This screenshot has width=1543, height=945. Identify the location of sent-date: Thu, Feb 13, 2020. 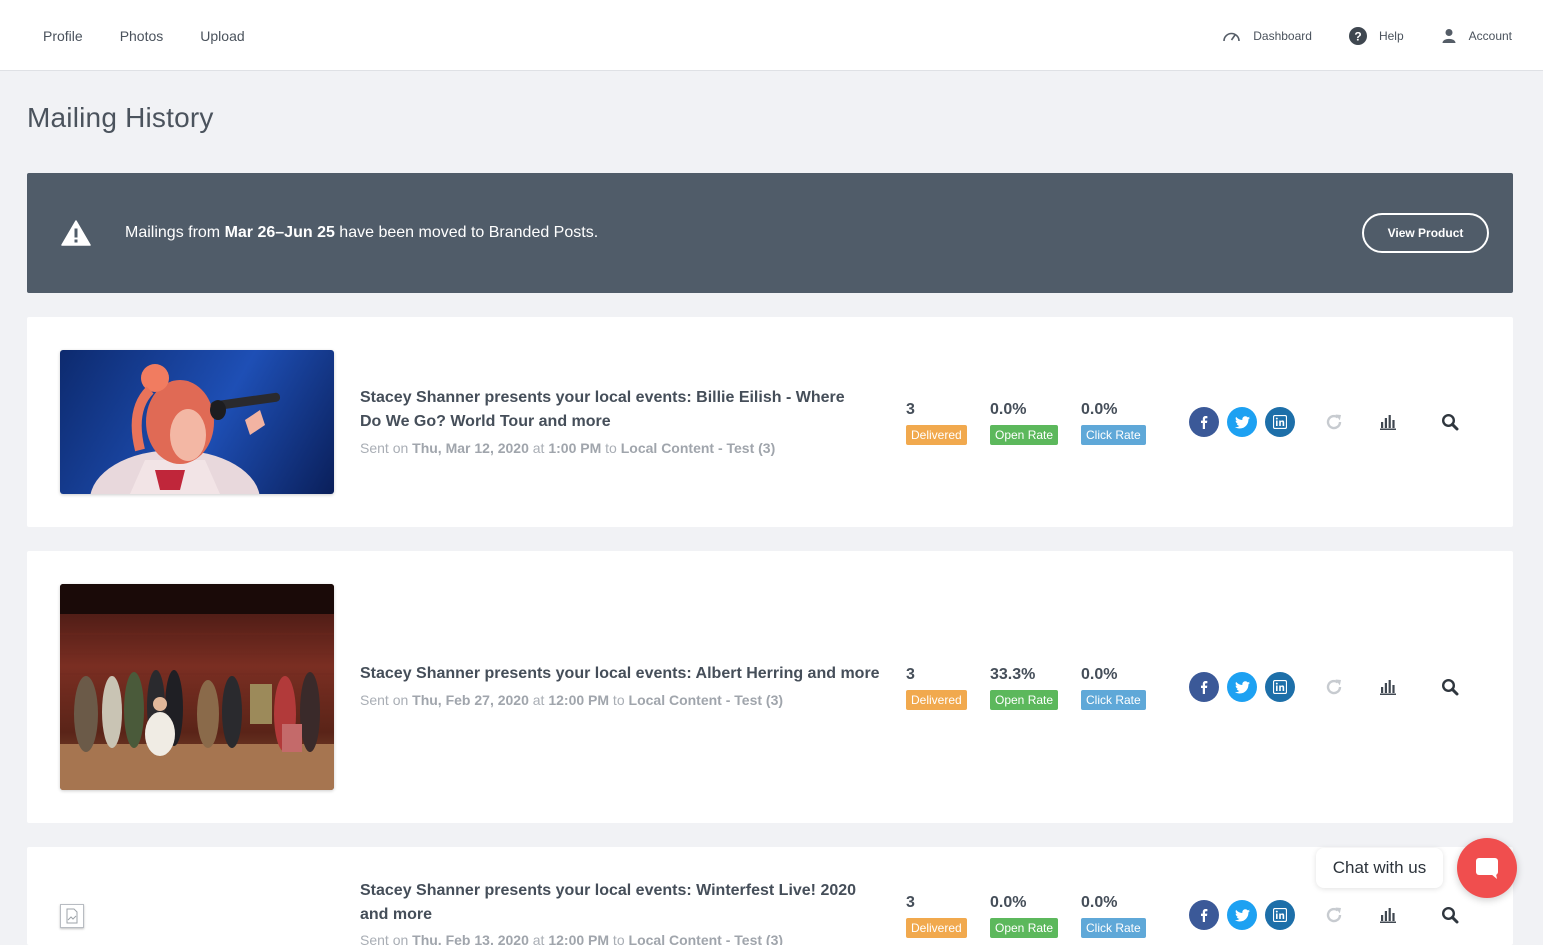
(470, 938).